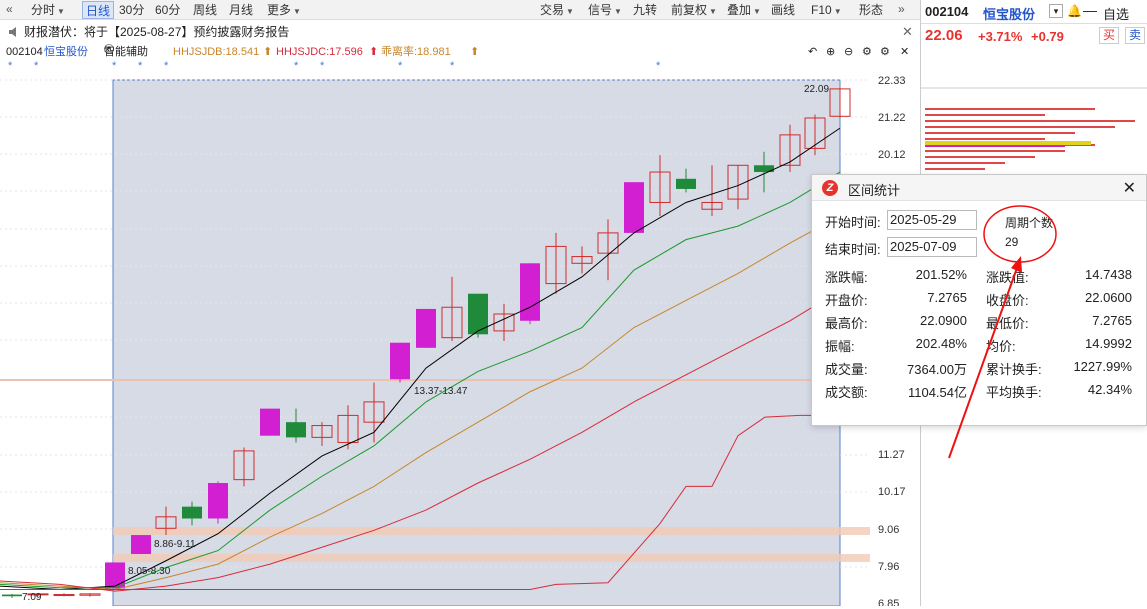 Image resolution: width=1147 pixels, height=609 pixels. I want to click on end-time-label: 结束时间:, so click(853, 249).